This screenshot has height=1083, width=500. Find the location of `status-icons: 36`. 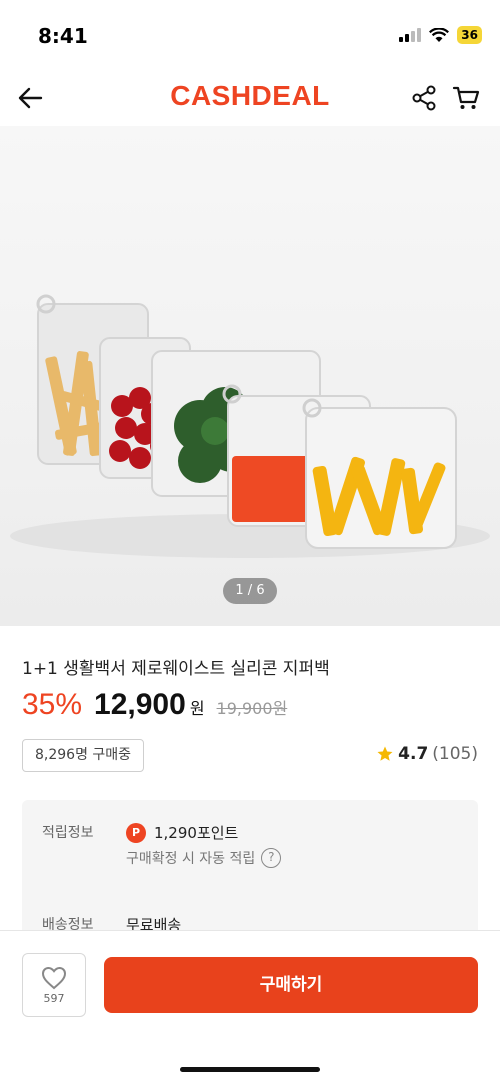

status-icons: 36 is located at coordinates (440, 35).